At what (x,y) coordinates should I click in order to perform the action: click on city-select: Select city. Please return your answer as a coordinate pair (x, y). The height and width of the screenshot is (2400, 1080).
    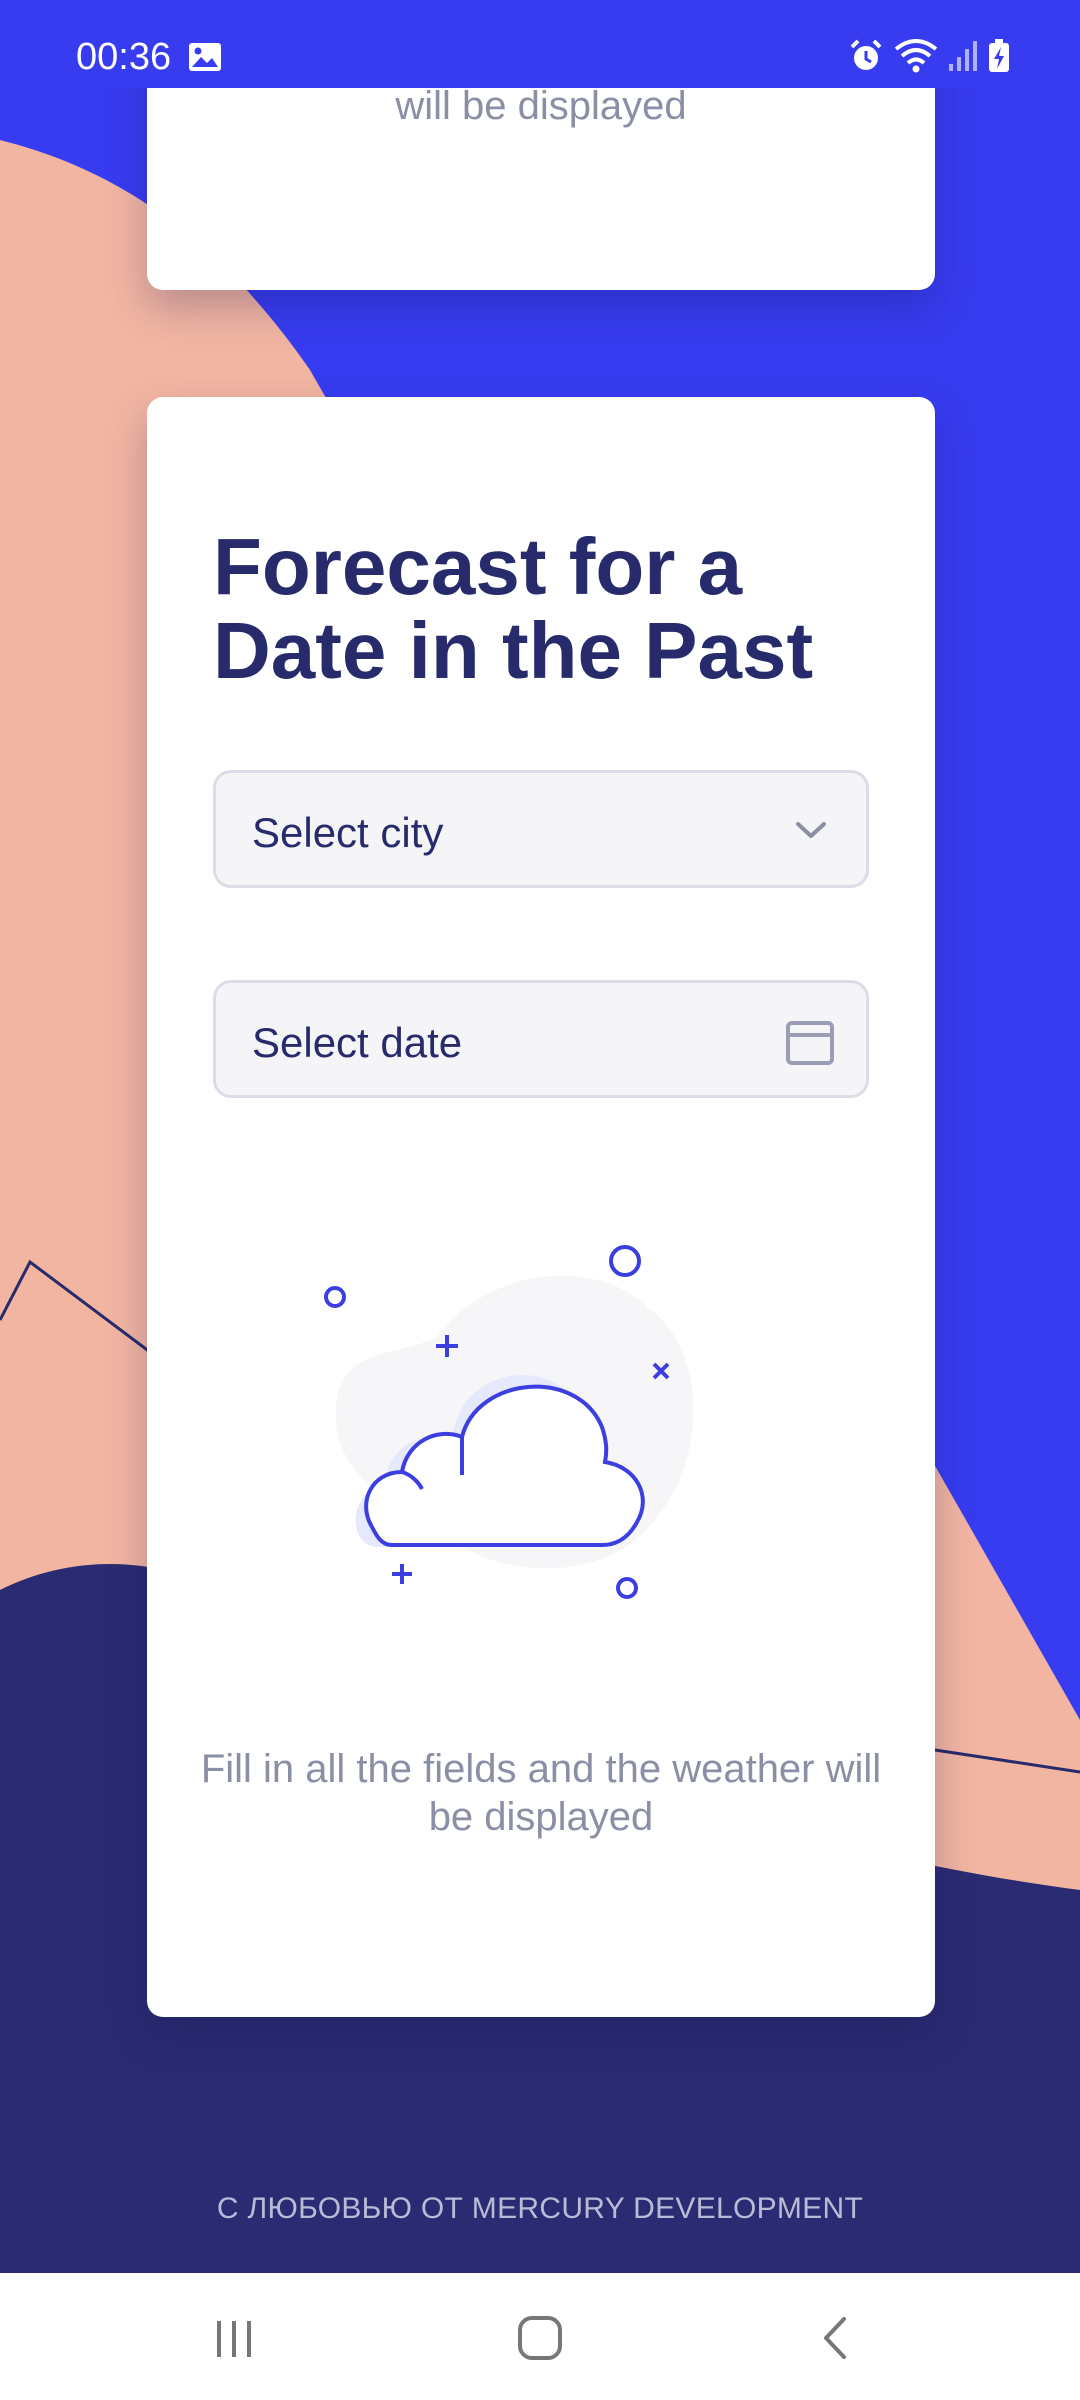
    Looking at the image, I should click on (541, 829).